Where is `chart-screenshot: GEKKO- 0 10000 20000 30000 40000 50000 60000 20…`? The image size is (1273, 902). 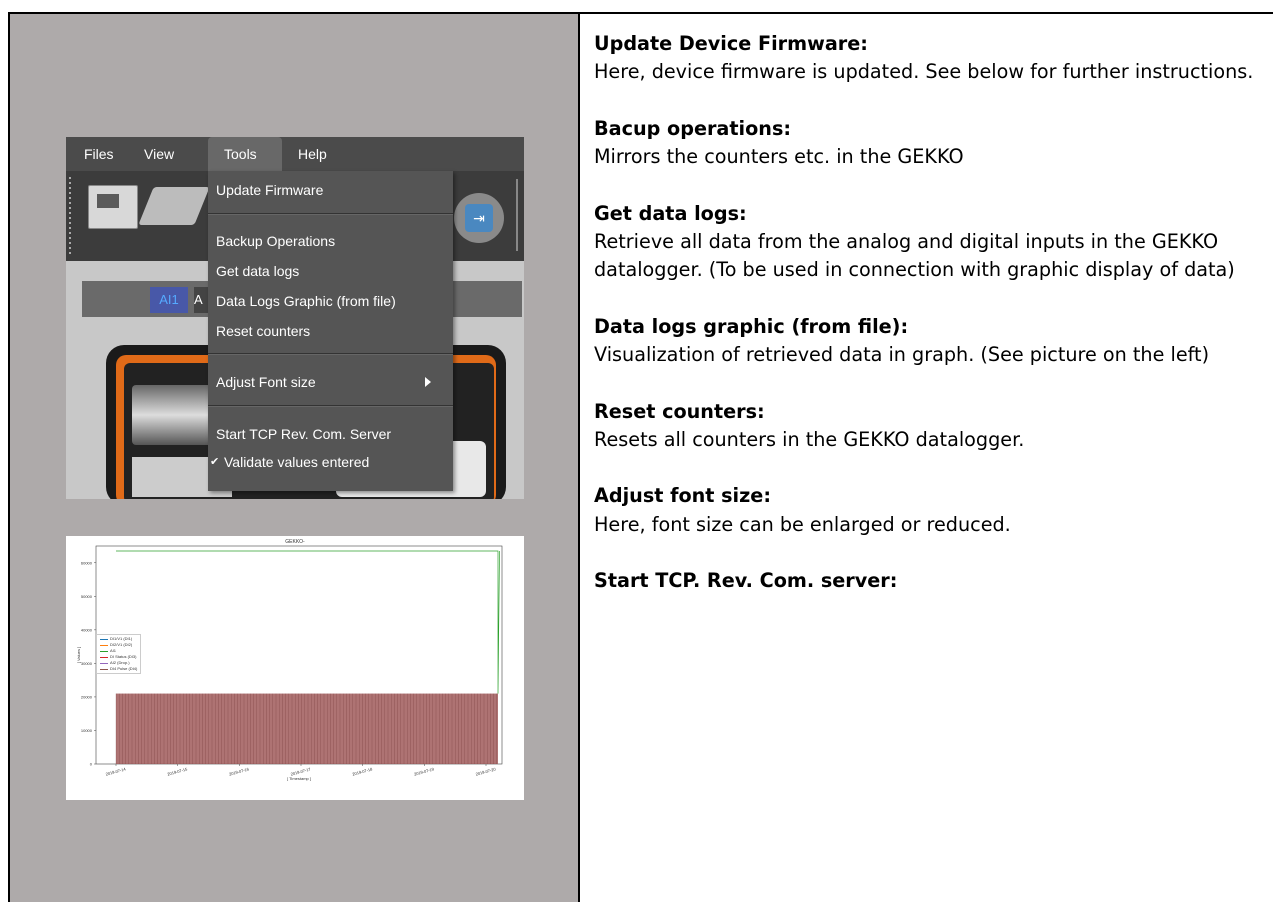
chart-screenshot: GEKKO- 0 10000 20000 30000 40000 50000 60000 20… is located at coordinates (295, 668).